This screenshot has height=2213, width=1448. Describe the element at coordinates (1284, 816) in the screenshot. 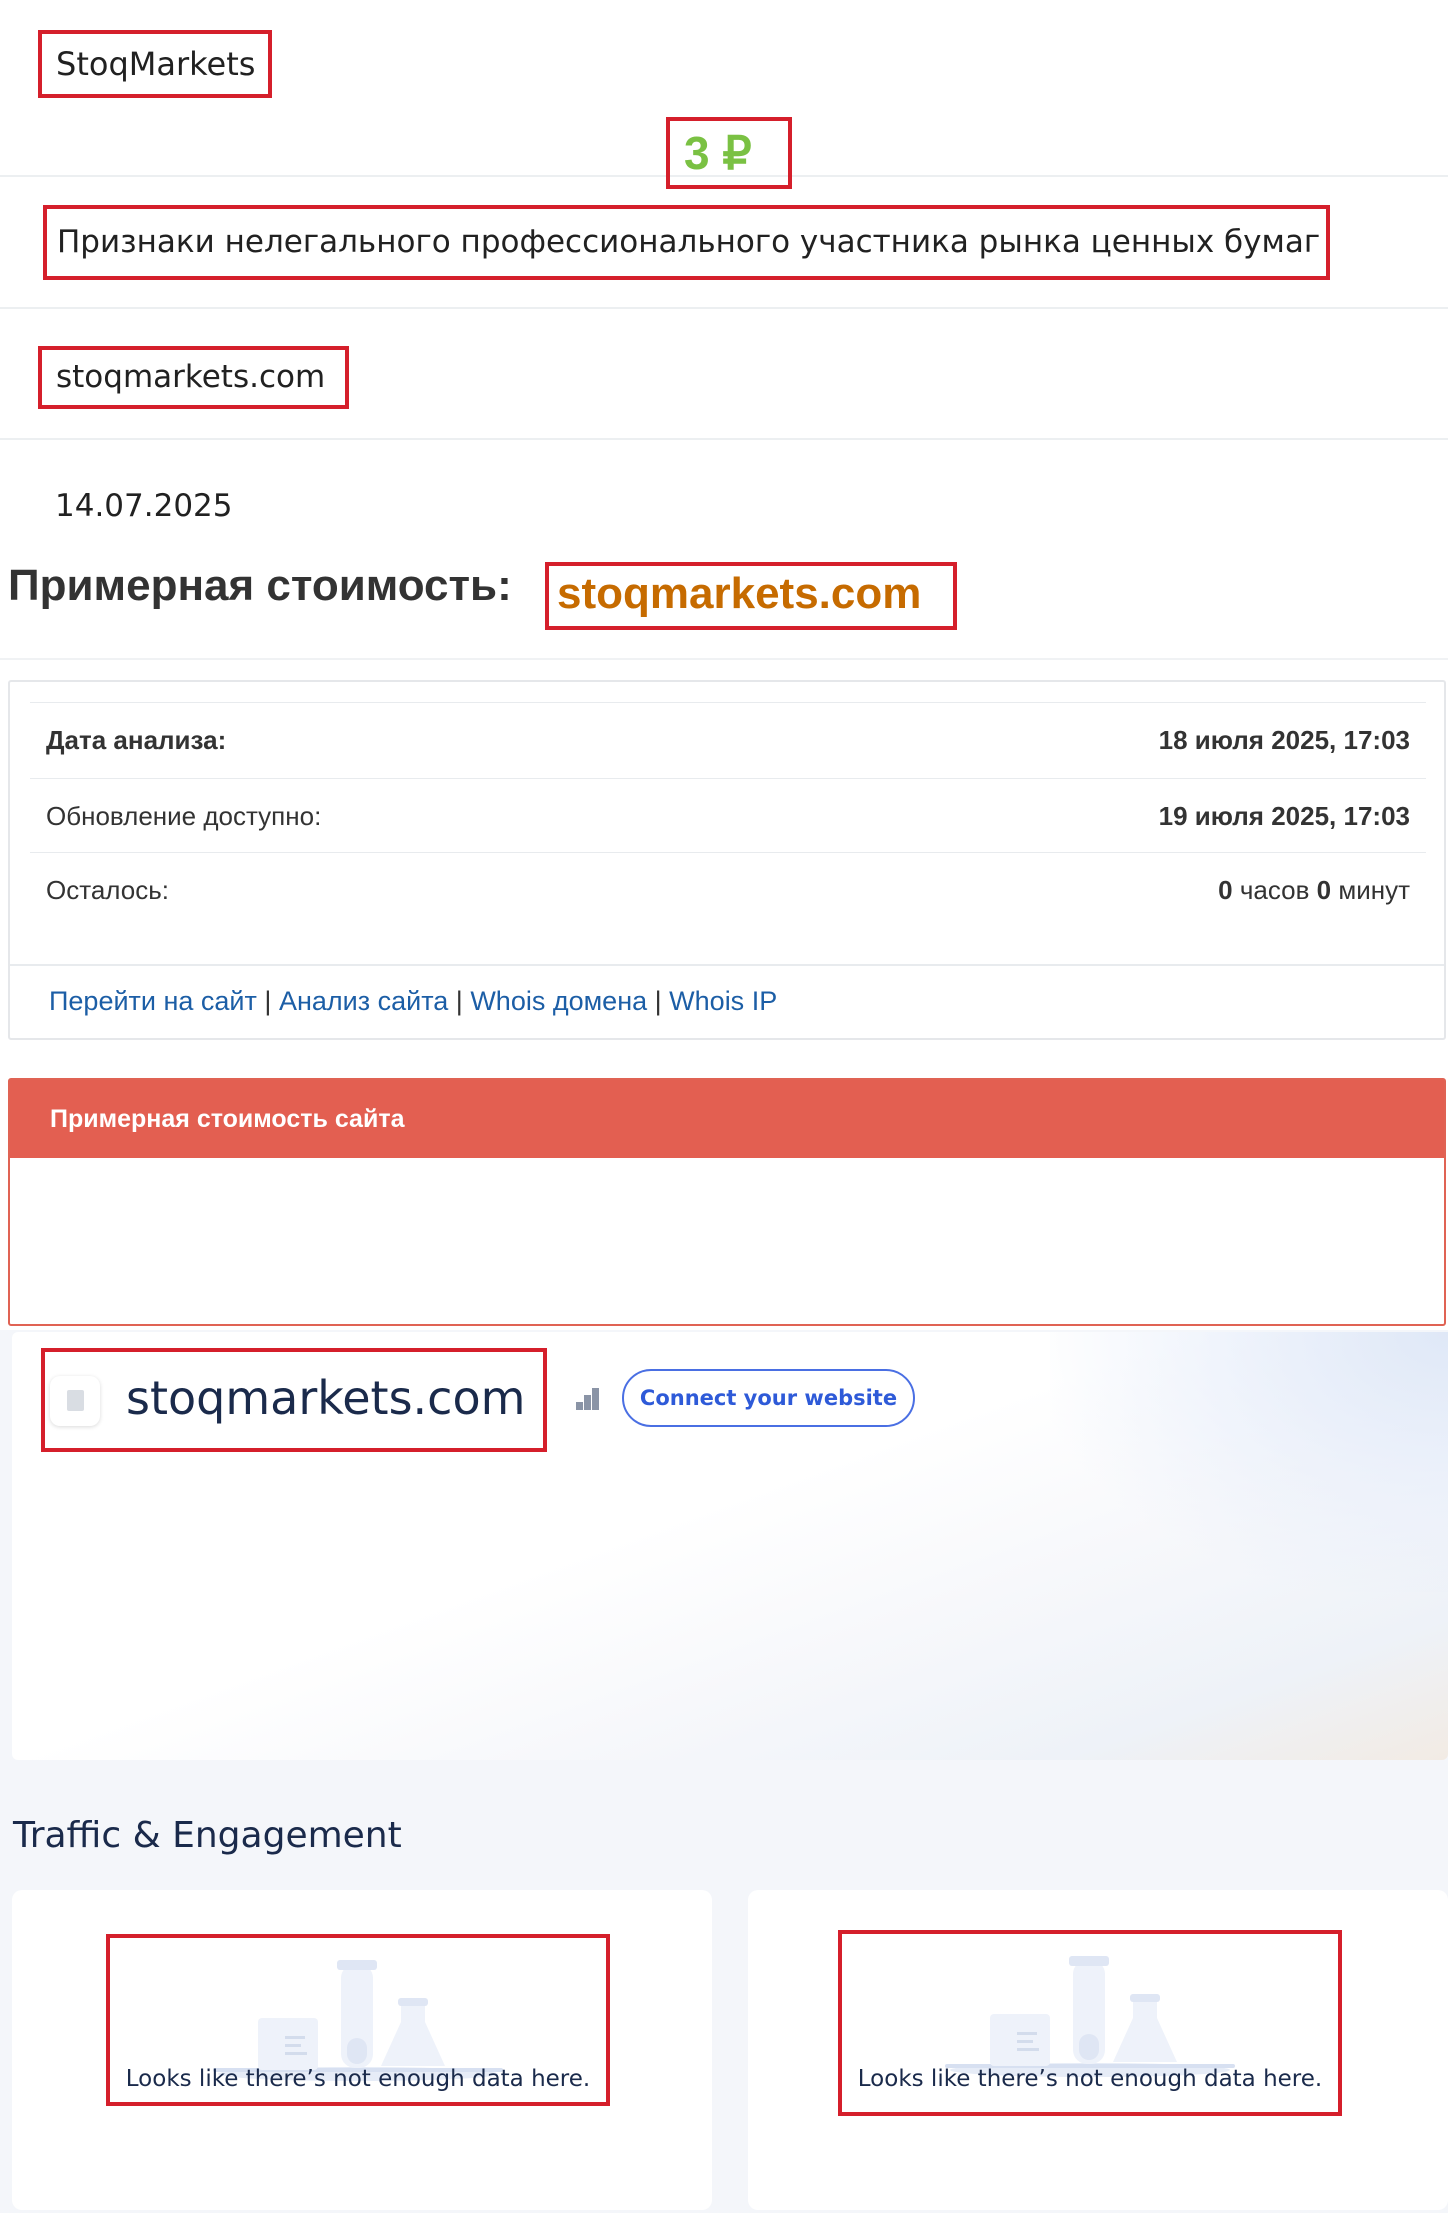

I see `info-value: 19 июля 2025, 17:03` at that location.